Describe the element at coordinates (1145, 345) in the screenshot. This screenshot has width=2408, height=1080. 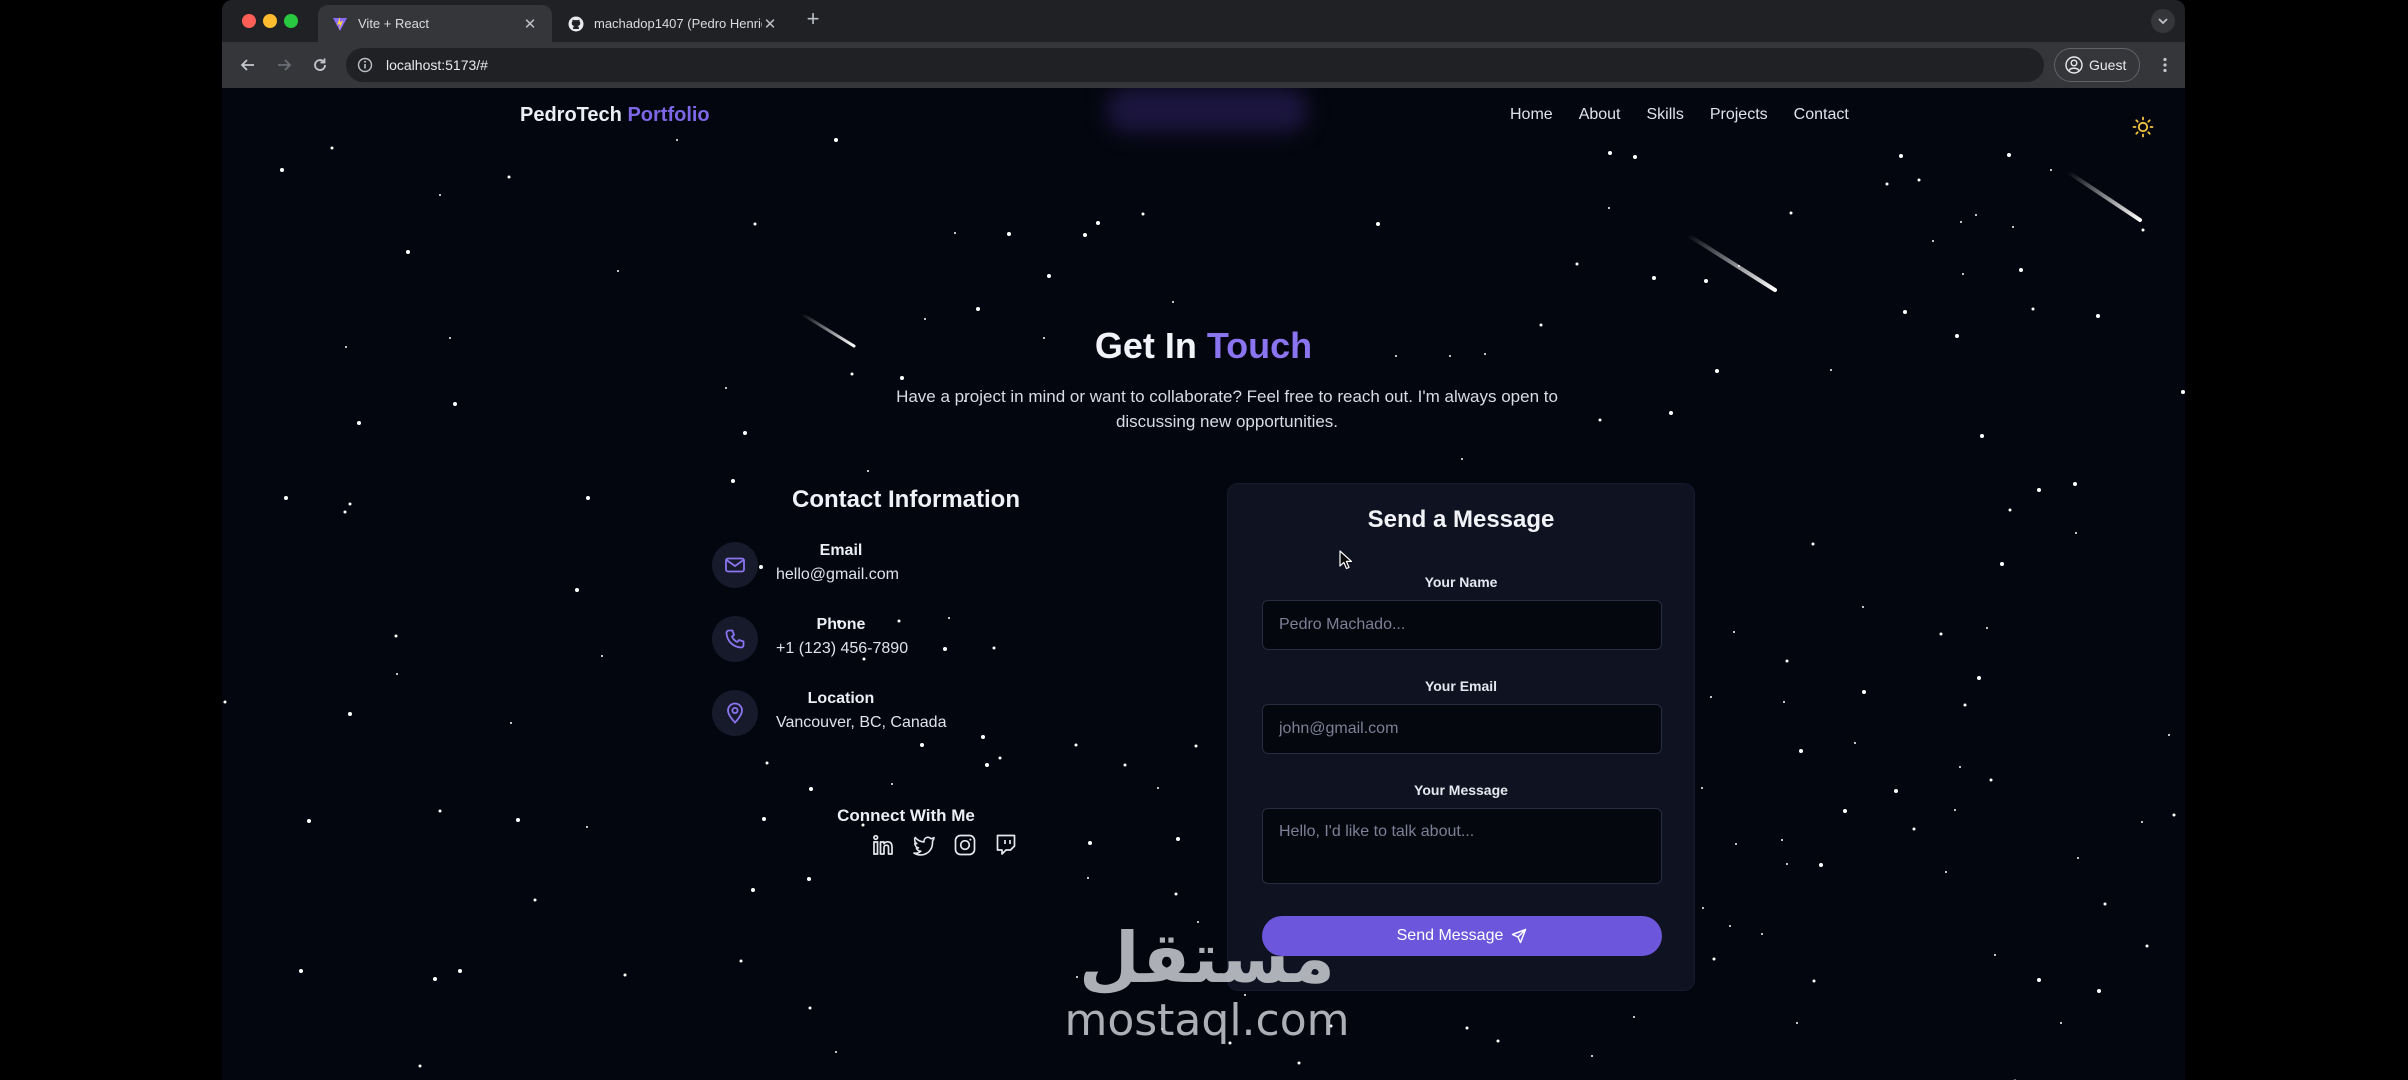
I see `section-title-main: Get In` at that location.